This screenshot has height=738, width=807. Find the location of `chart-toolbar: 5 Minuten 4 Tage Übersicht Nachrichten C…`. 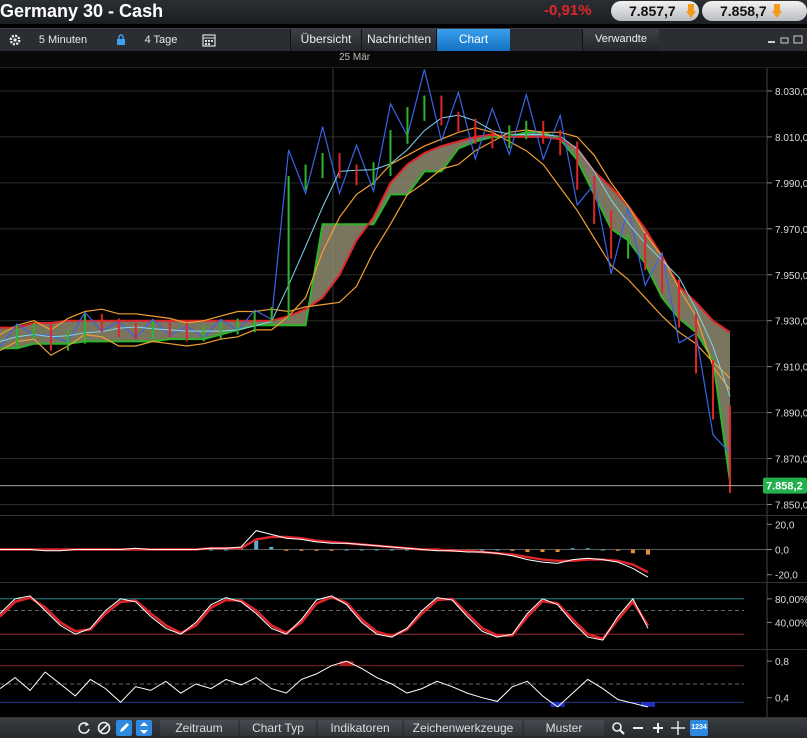

chart-toolbar: 5 Minuten 4 Tage Übersicht Nachrichten C… is located at coordinates (403, 40).